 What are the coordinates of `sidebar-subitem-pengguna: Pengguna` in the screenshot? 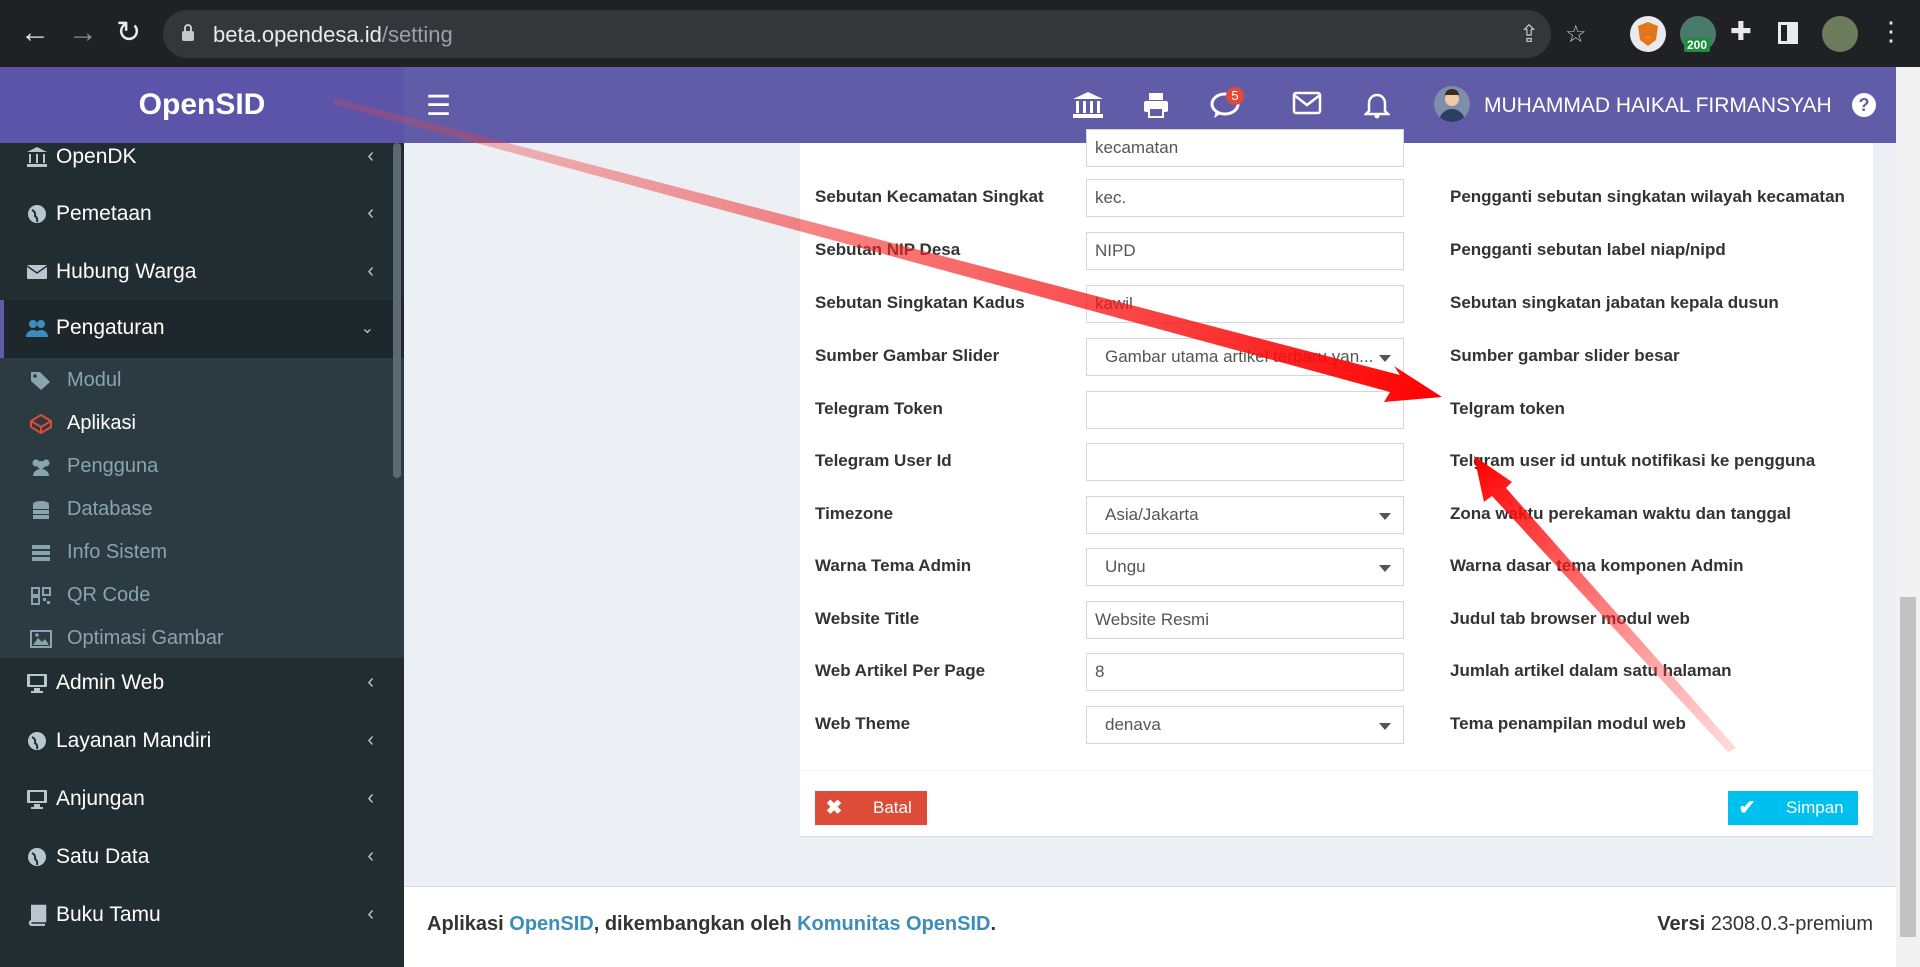 It's located at (202, 467).